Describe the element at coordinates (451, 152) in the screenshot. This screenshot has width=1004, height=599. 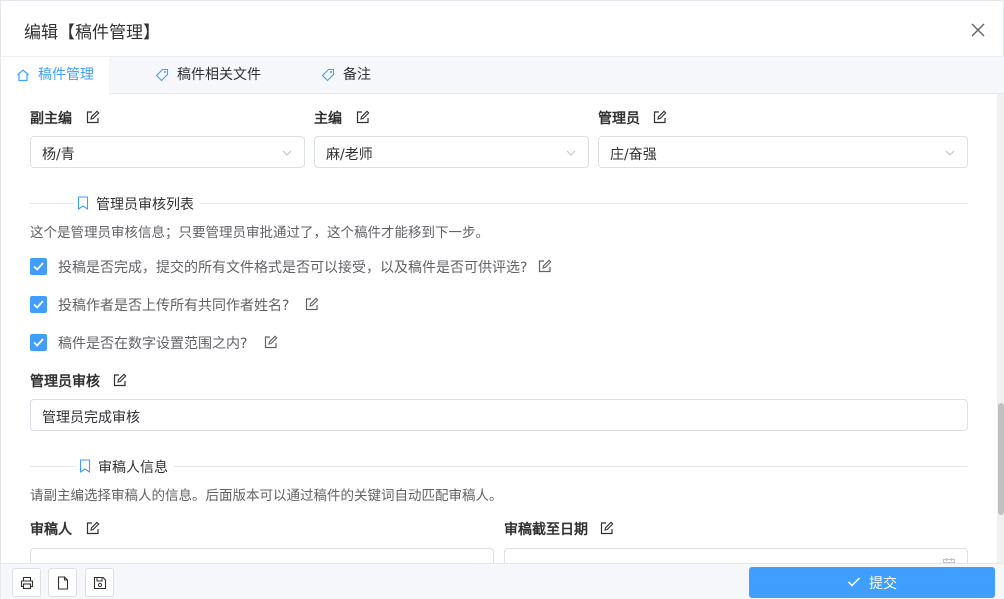
I see `chief-editor-select: 麻/老师` at that location.